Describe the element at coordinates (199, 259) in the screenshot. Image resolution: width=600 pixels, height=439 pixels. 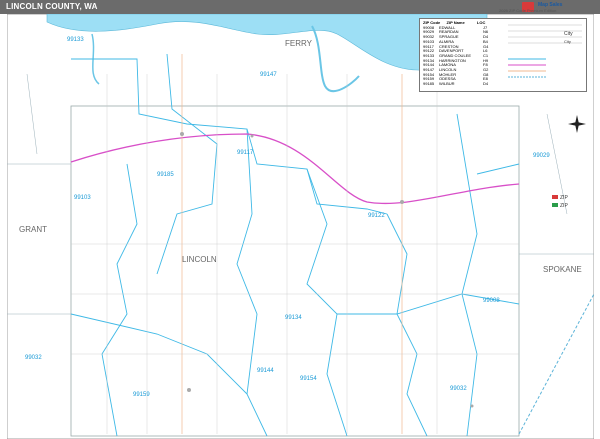
I see `county-label-lincoln: LINCOLN` at that location.